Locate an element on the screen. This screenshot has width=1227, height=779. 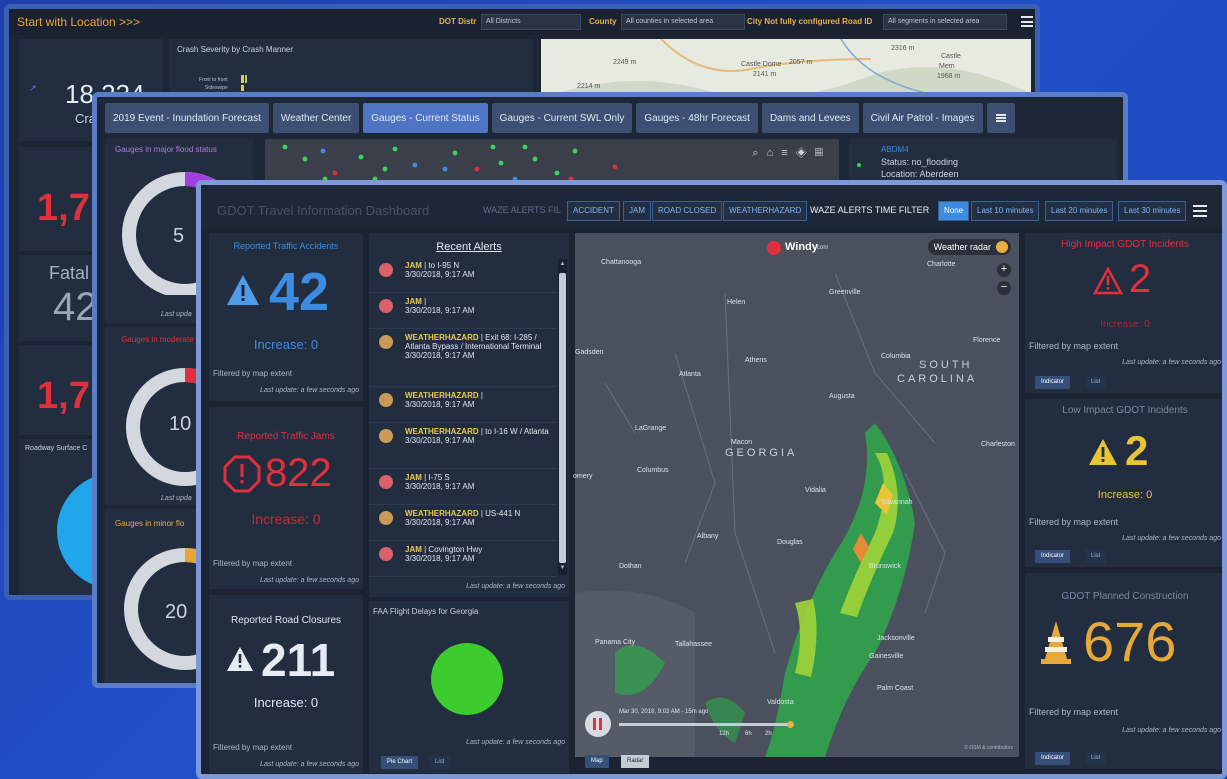
tab-more-menu is located at coordinates (1000, 118).